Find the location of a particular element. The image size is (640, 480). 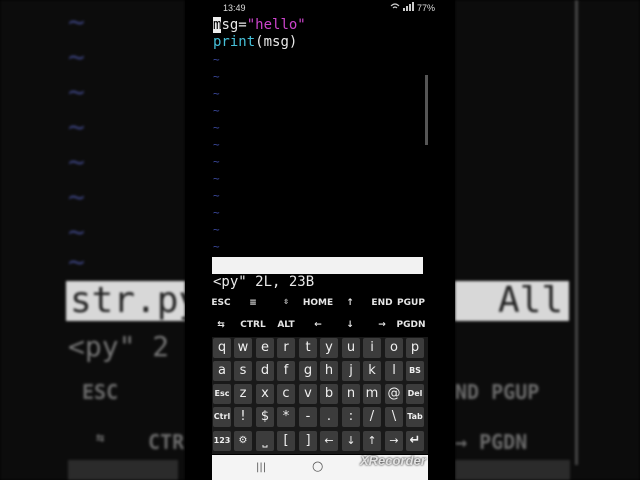

bg-divider is located at coordinates (576, 232).